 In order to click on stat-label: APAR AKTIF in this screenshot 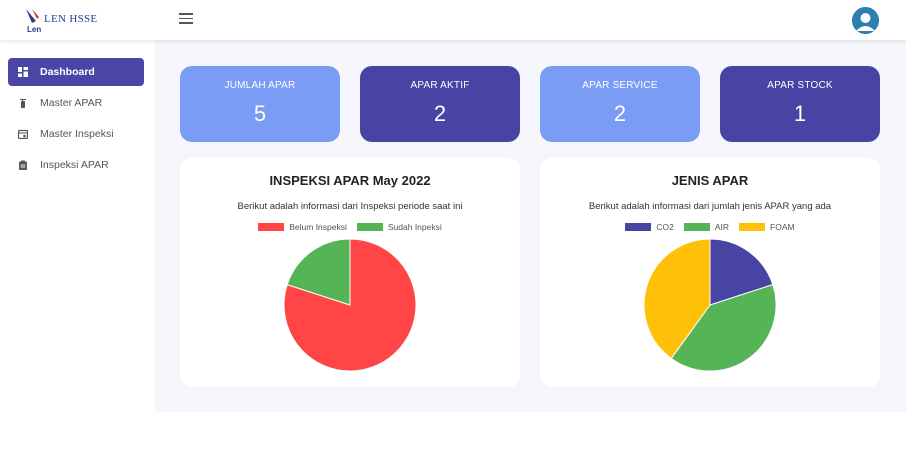, I will do `click(440, 85)`.